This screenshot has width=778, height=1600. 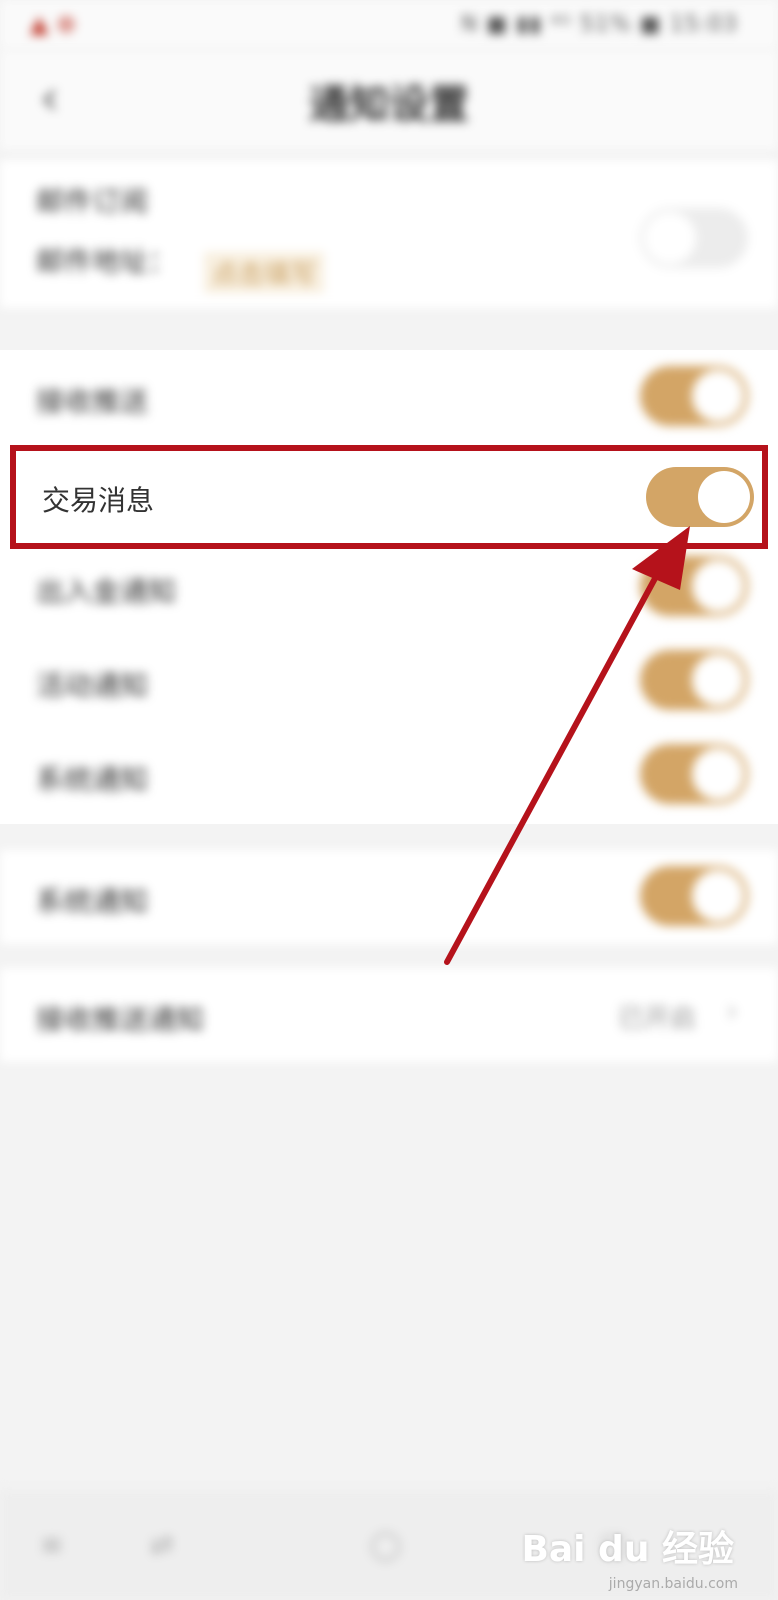 What do you see at coordinates (389, 497) in the screenshot?
I see `setting-row-trade-highlighted: 交易消息` at bounding box center [389, 497].